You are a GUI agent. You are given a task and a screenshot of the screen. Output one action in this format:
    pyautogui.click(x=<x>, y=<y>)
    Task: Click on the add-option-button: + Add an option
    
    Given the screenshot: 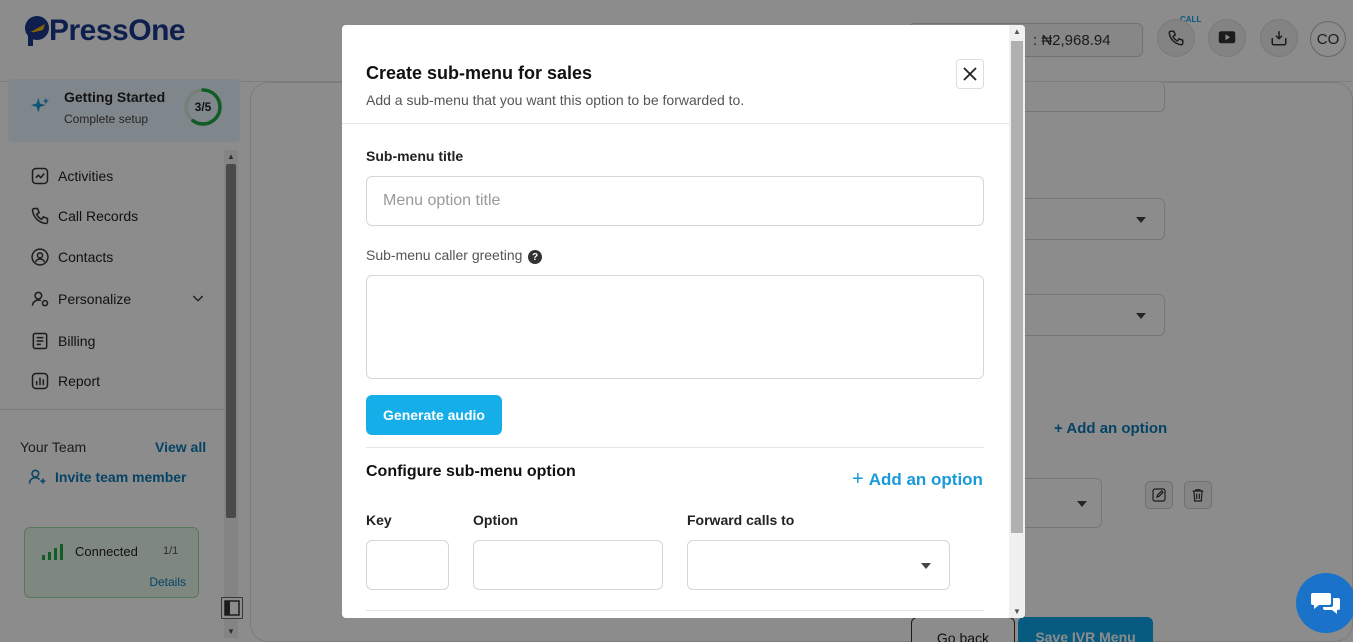 What is the action you would take?
    pyautogui.click(x=917, y=479)
    